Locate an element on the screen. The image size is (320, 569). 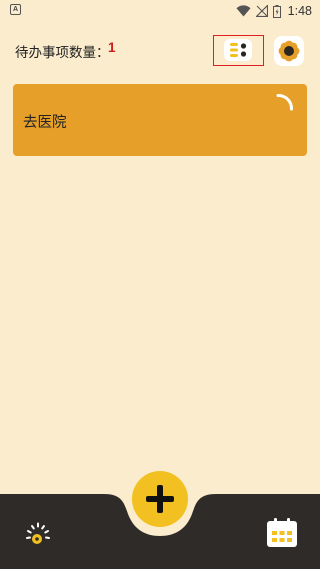
add-task-button is located at coordinates (160, 499).